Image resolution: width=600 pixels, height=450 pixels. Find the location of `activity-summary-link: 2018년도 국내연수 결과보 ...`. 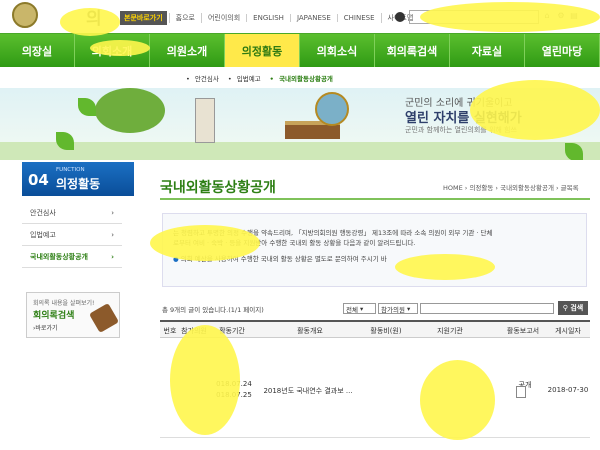

activity-summary-link: 2018년도 국내연수 결과보 ... is located at coordinates (308, 391).